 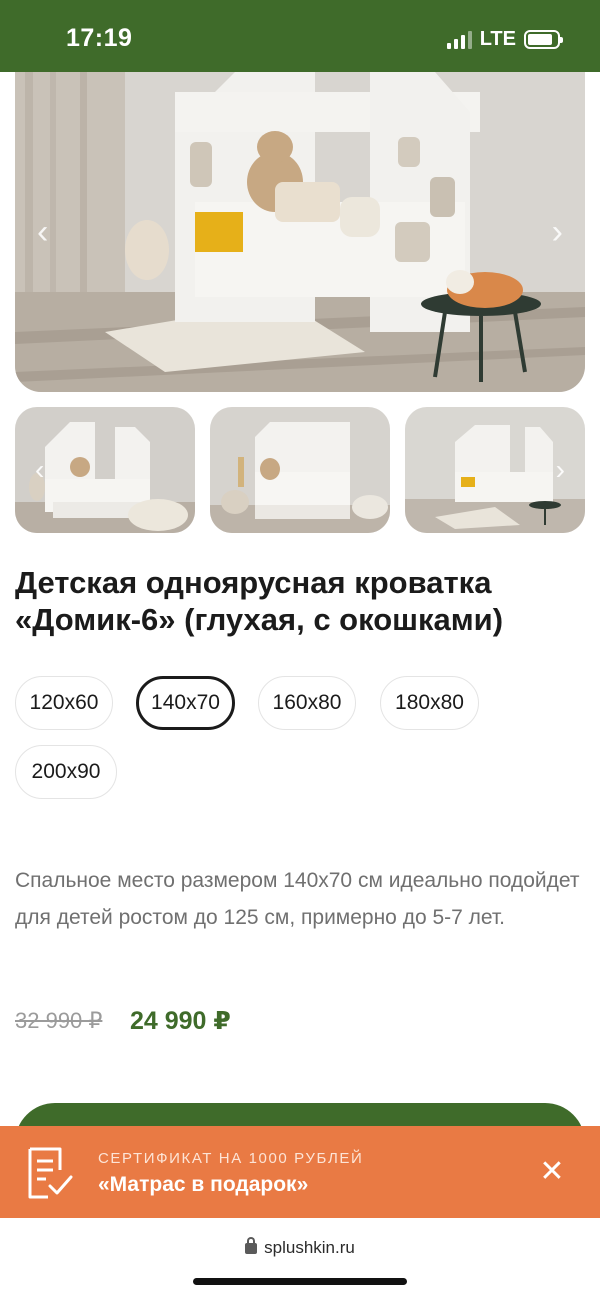 I want to click on certificate-check-icon, so click(x=50, y=1173).